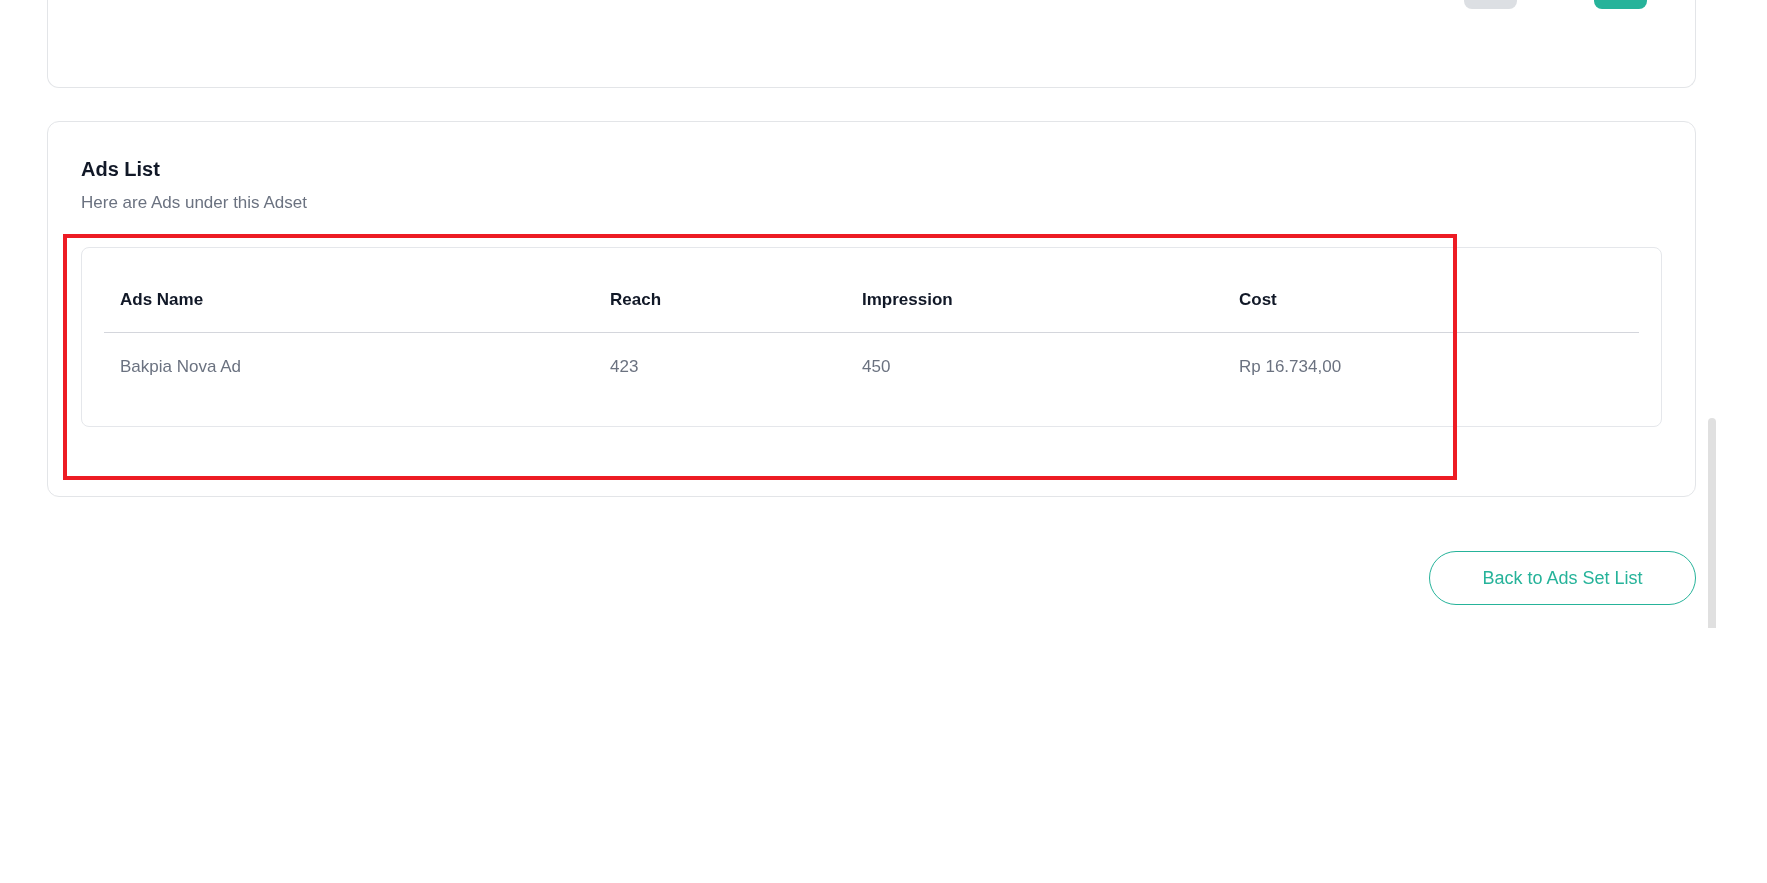  What do you see at coordinates (624, 367) in the screenshot?
I see `table-cell: 423` at bounding box center [624, 367].